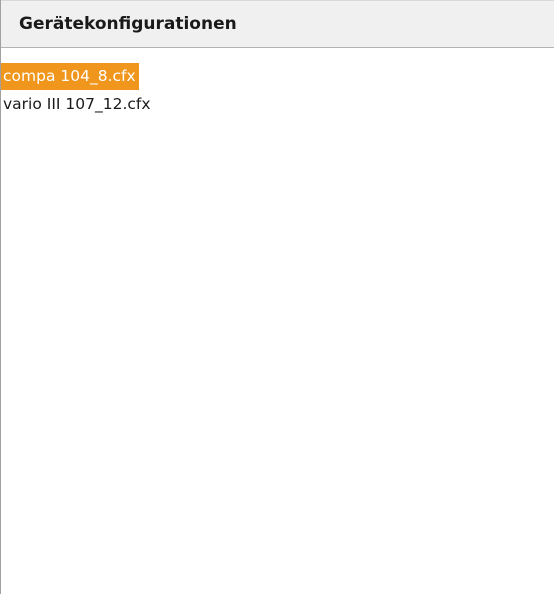 The width and height of the screenshot is (554, 594). I want to click on list-item-vario-iii-107-12: vario III 107_12.cfx, so click(277, 104).